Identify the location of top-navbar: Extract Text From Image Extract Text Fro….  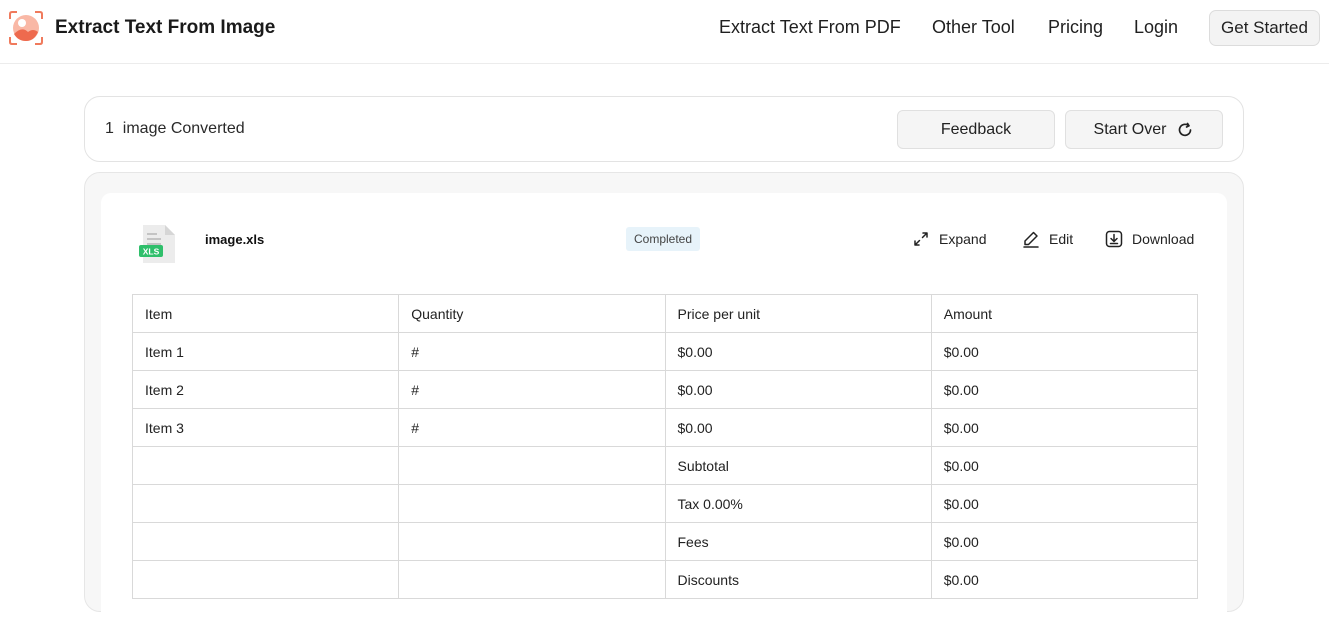
(664, 32).